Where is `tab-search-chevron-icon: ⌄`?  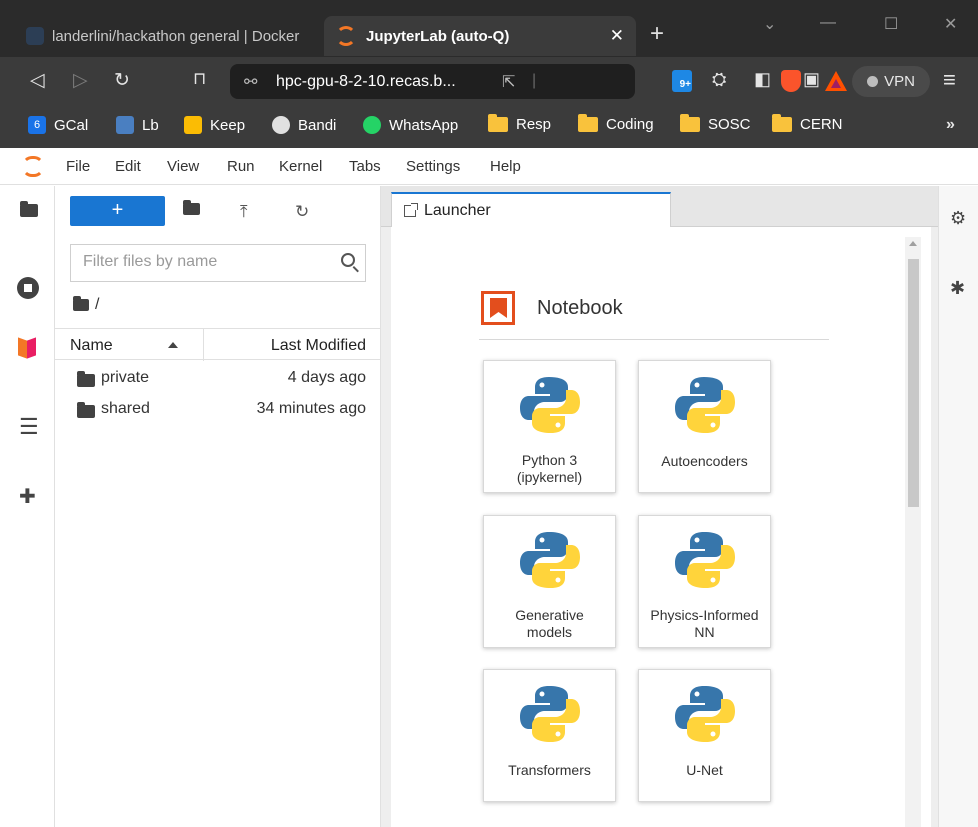
tab-search-chevron-icon: ⌄ is located at coordinates (769, 24).